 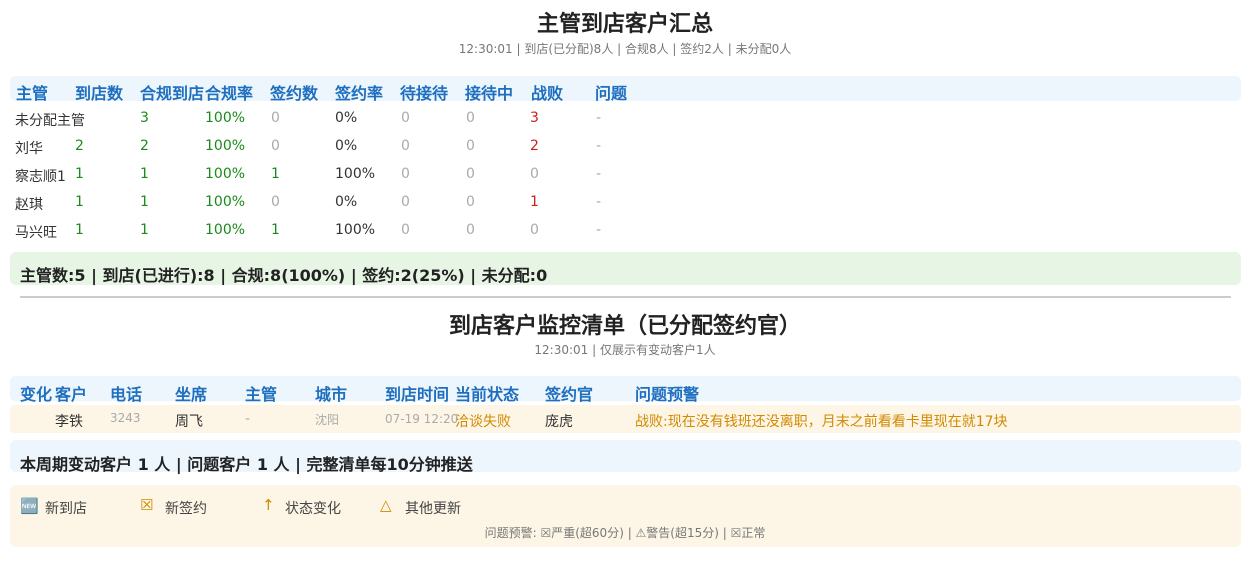 What do you see at coordinates (313, 509) in the screenshot?
I see `legend-label-status-change: 状态变化` at bounding box center [313, 509].